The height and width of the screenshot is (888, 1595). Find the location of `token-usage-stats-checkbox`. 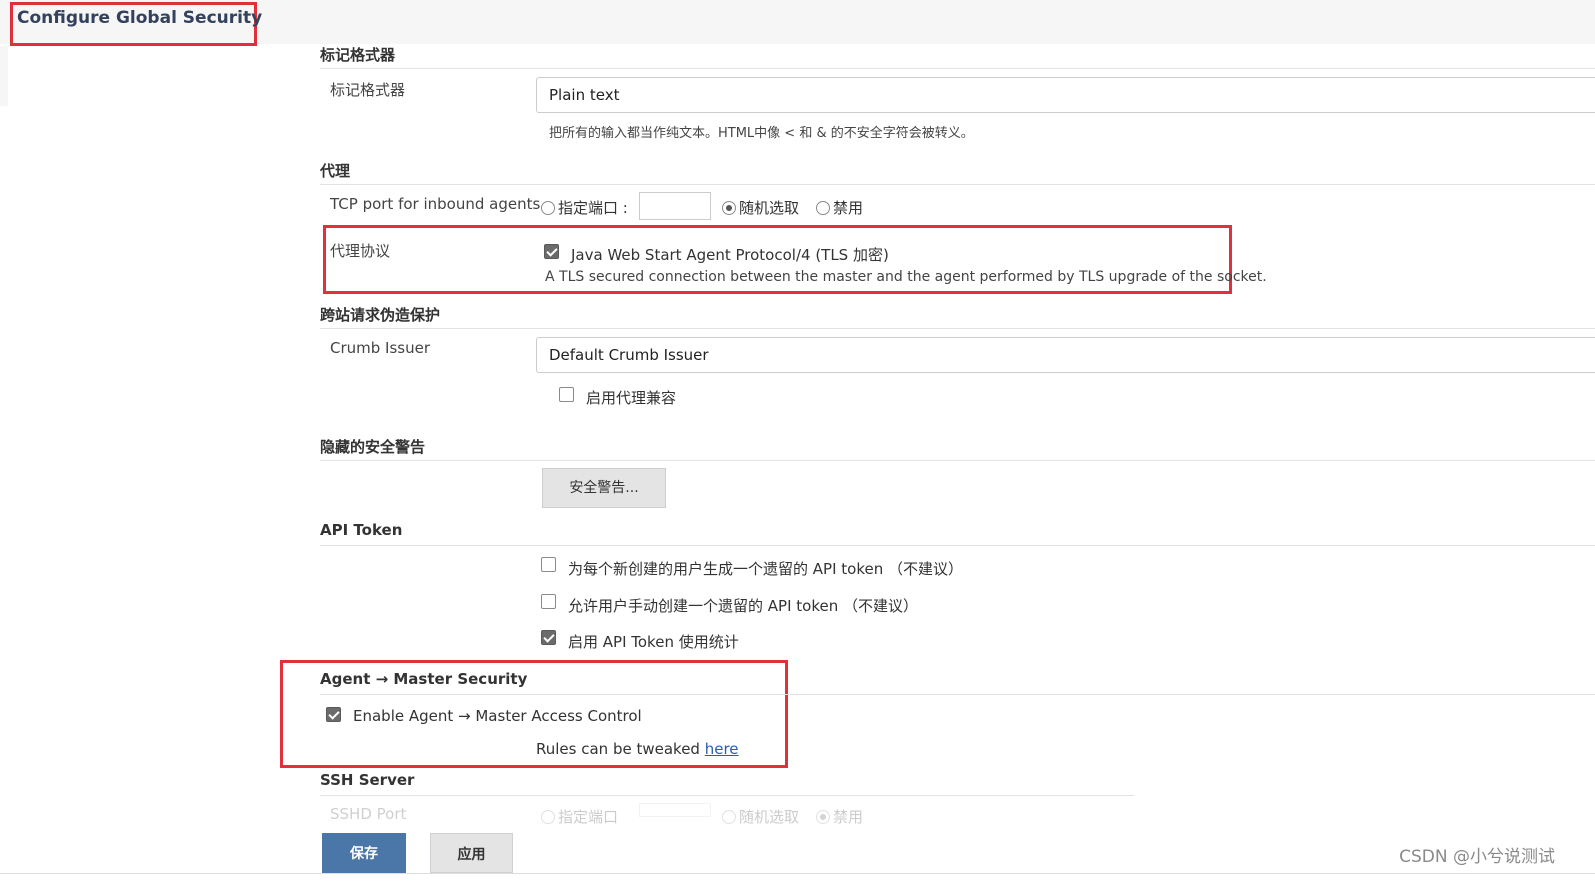

token-usage-stats-checkbox is located at coordinates (548, 637).